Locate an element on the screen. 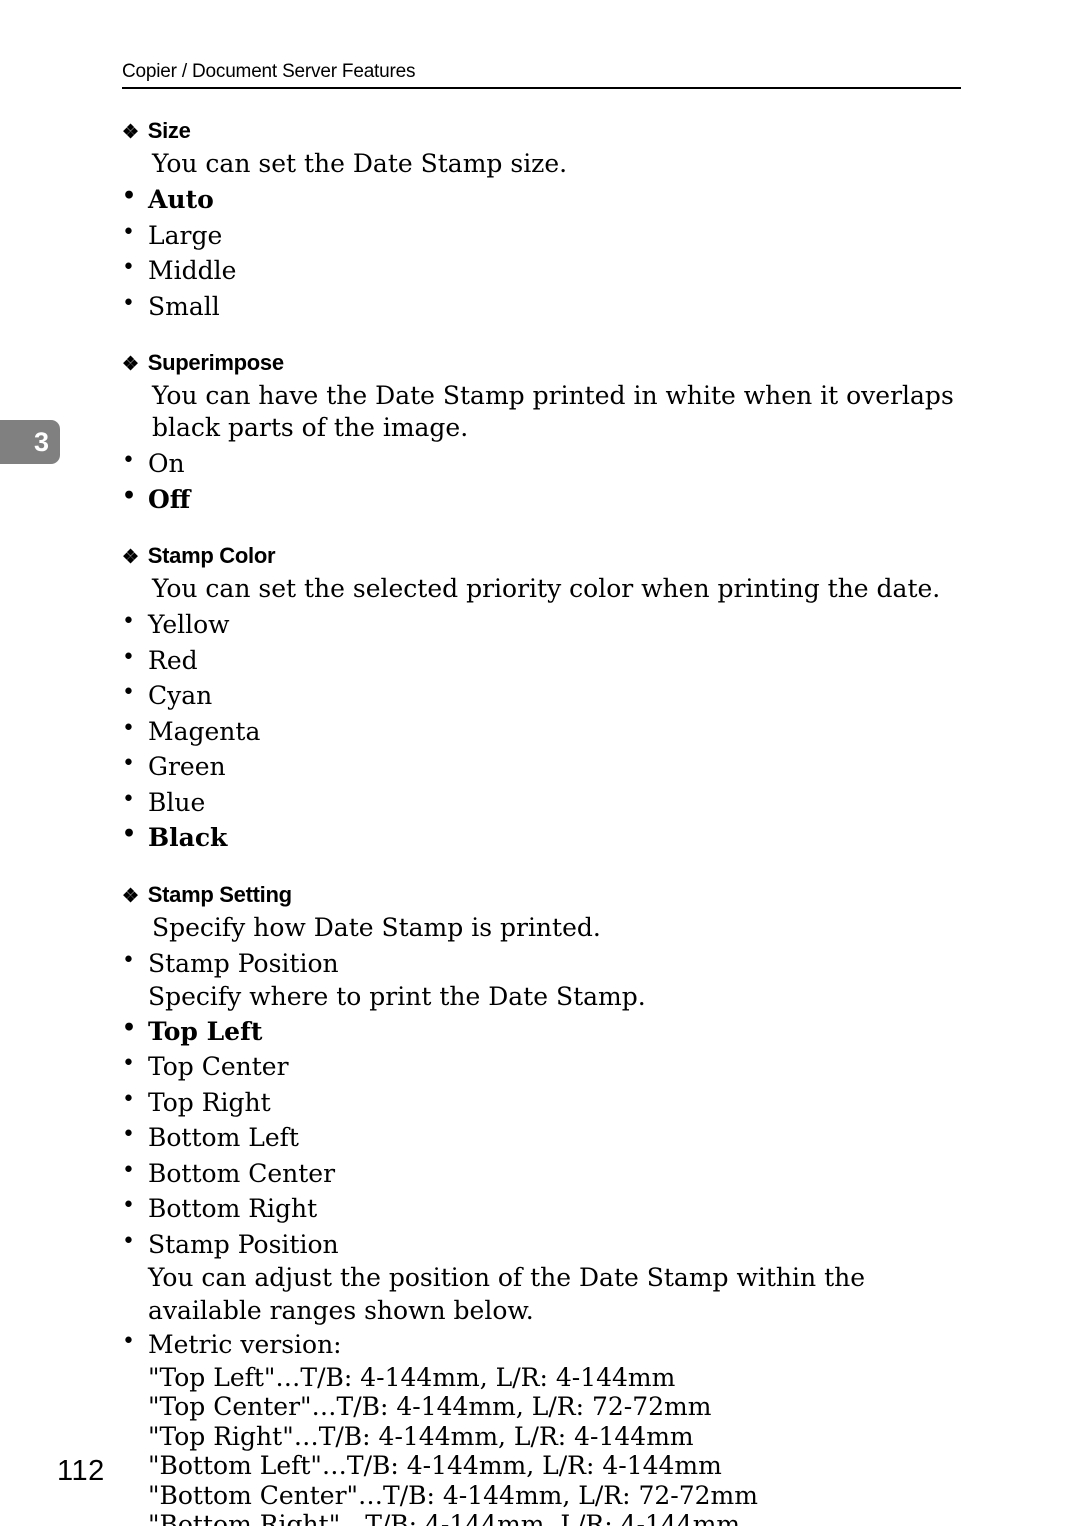  stamp-position-description: Specify where to print the Date Stamp. is located at coordinates (397, 996).